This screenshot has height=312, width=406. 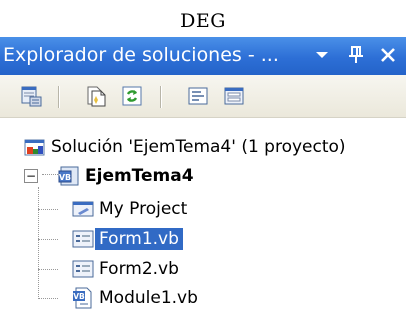 I want to click on view-designer-icon, so click(x=234, y=96).